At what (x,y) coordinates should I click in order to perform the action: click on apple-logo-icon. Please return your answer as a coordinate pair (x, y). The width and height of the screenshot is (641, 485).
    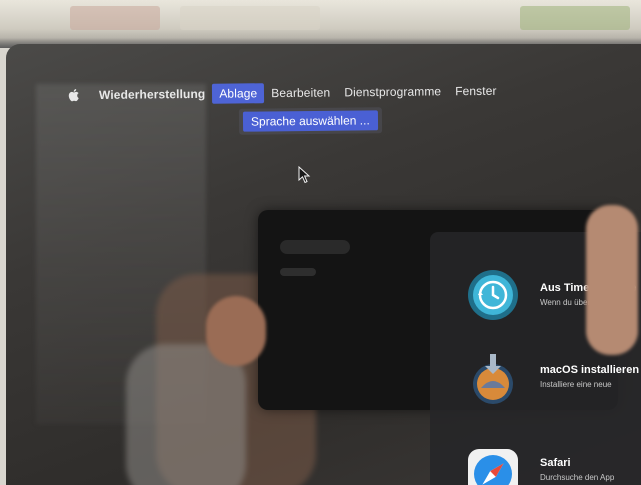
    Looking at the image, I should click on (74, 95).